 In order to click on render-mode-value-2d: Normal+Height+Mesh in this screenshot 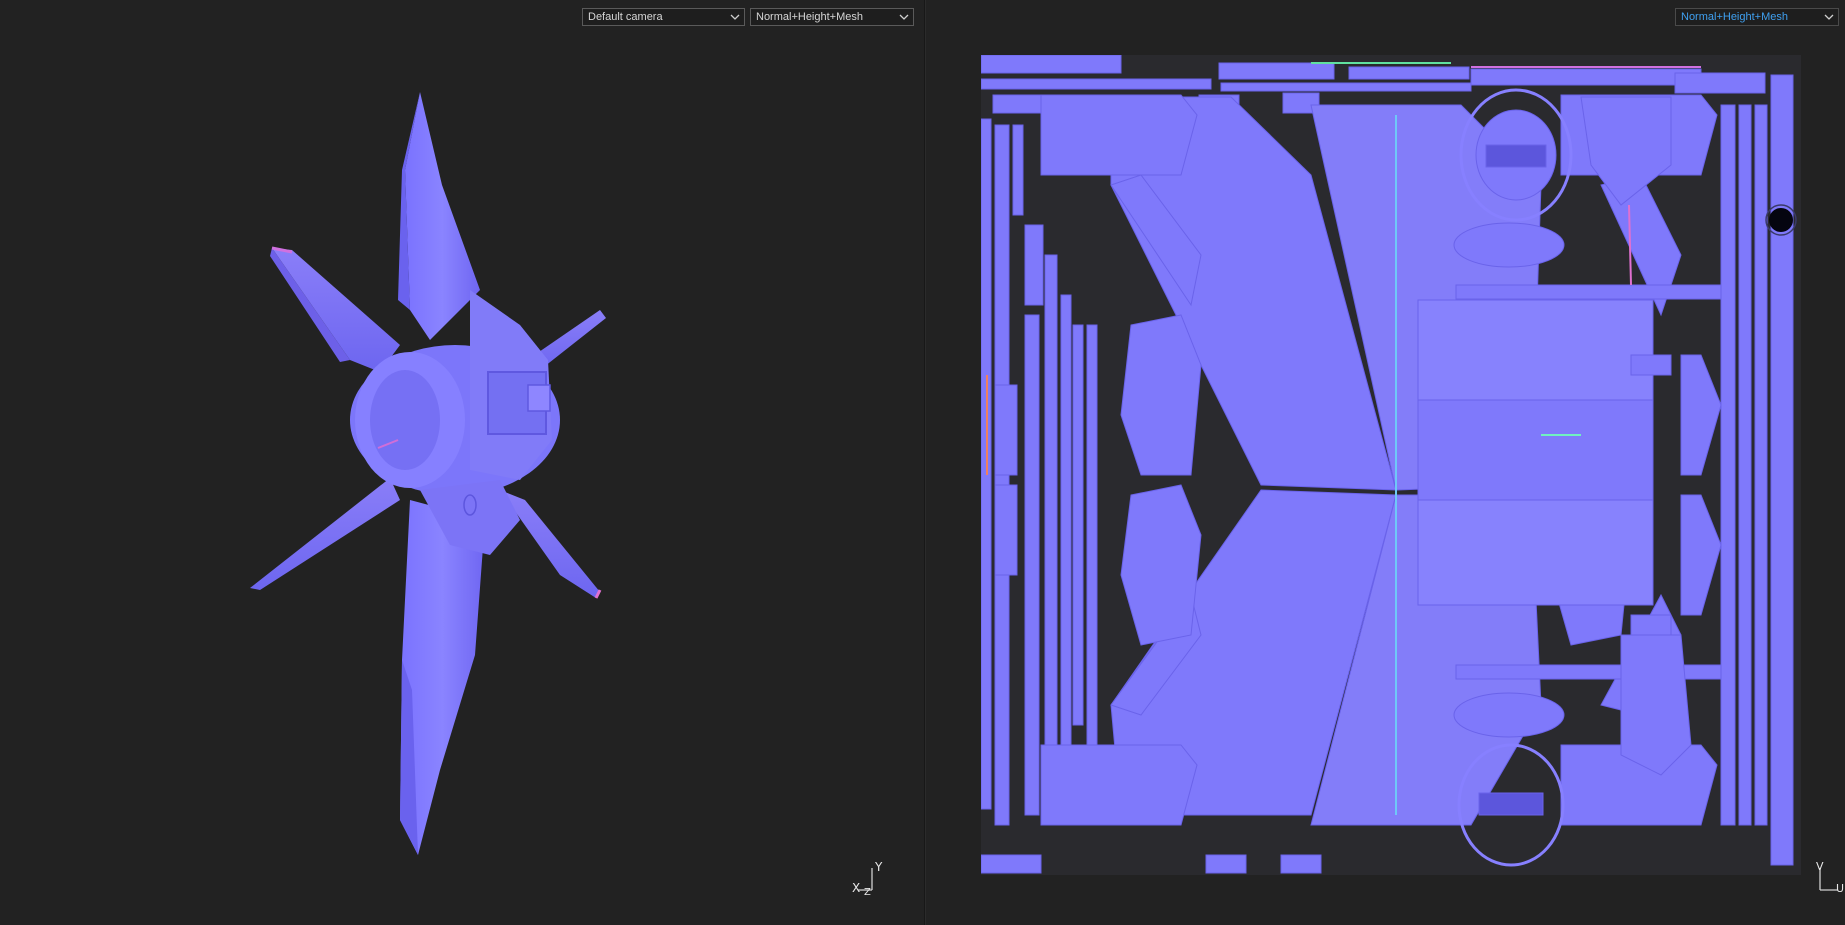, I will do `click(1734, 17)`.